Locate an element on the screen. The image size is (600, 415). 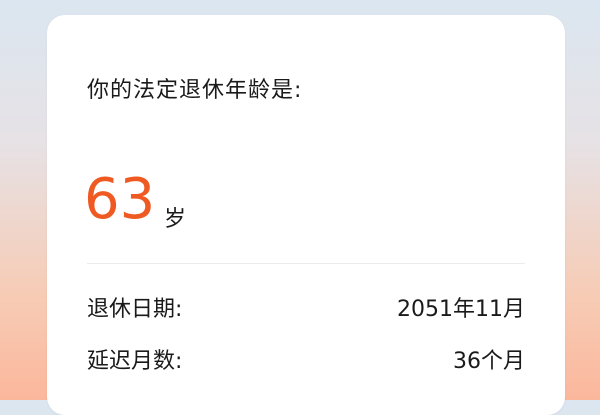
delay-months-value: 36个月 is located at coordinates (489, 361).